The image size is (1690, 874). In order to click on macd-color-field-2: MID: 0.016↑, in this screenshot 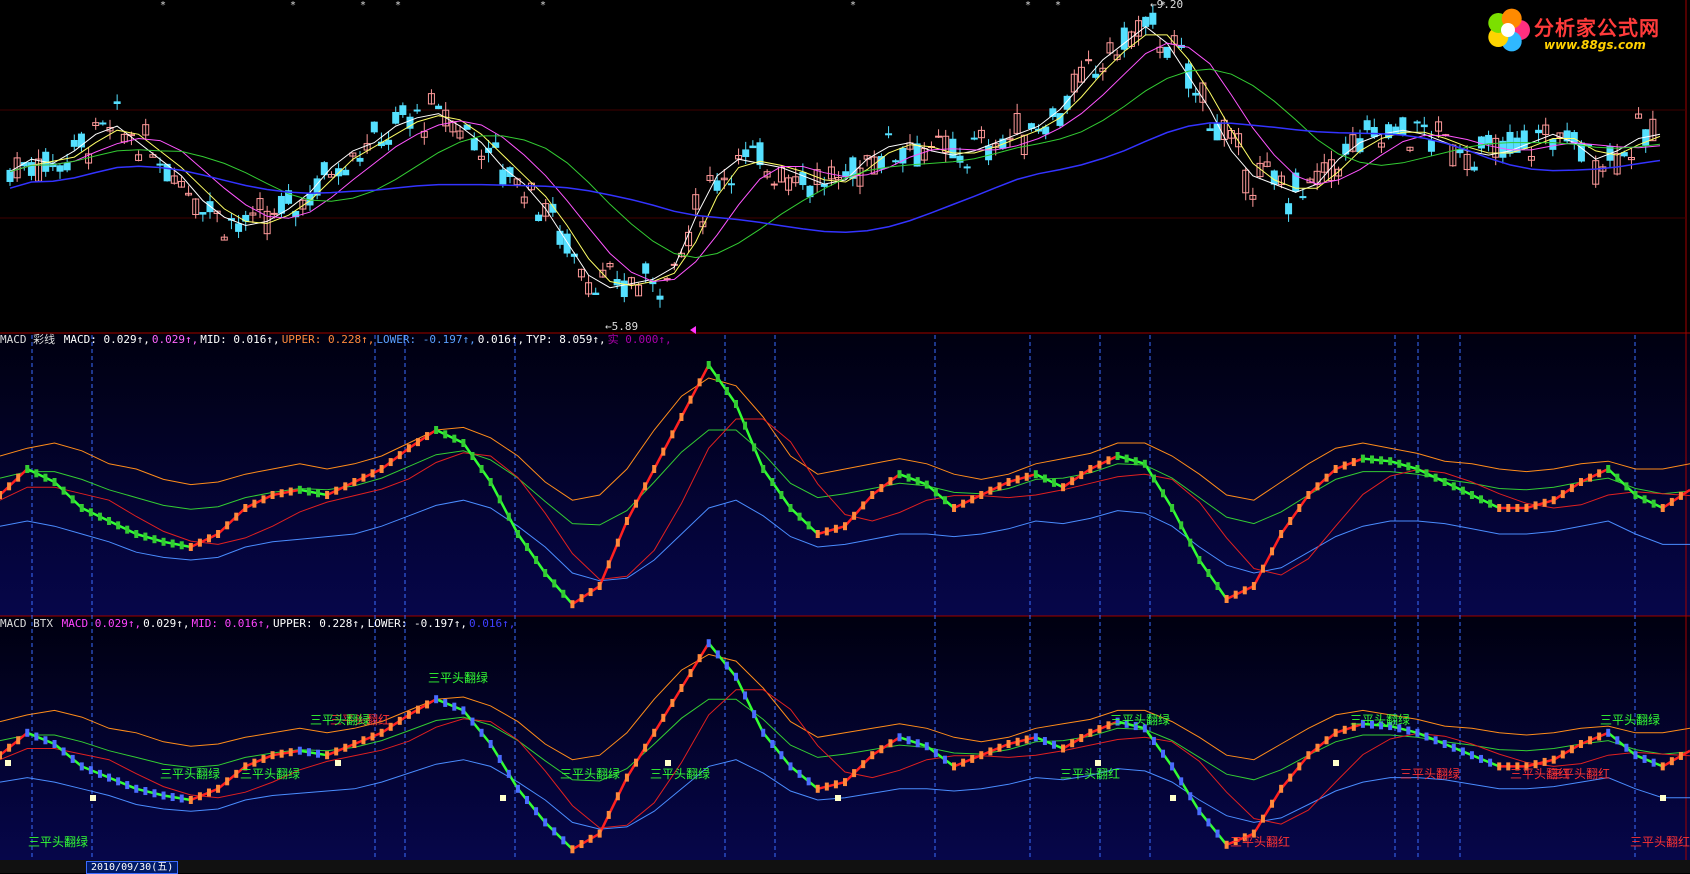, I will do `click(240, 339)`.